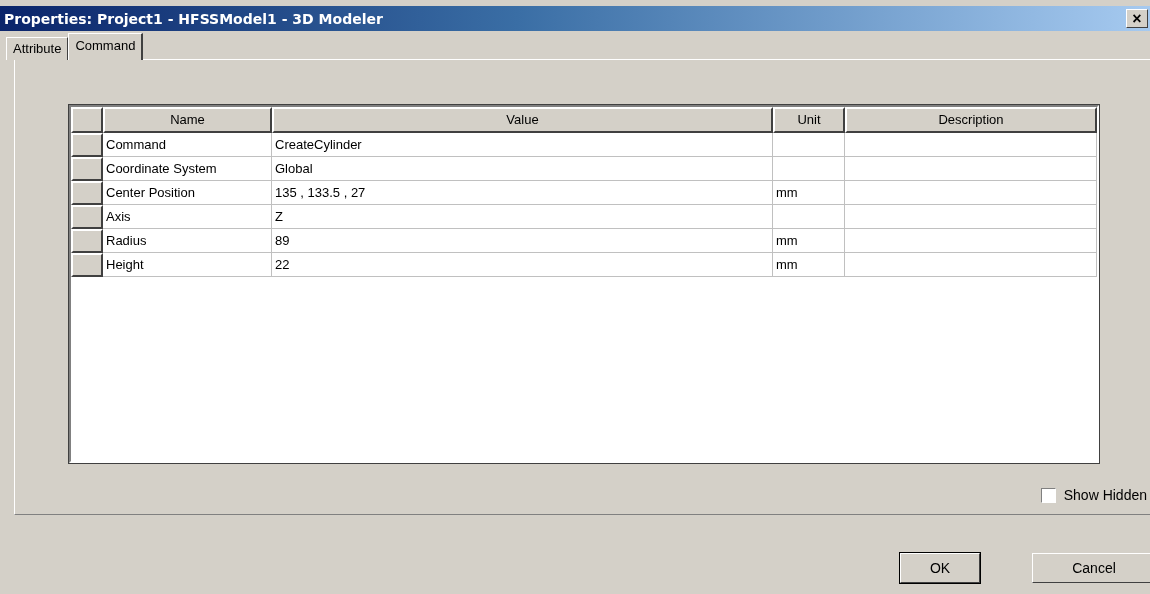 The image size is (1150, 594). I want to click on table-cell: 89, so click(522, 241).